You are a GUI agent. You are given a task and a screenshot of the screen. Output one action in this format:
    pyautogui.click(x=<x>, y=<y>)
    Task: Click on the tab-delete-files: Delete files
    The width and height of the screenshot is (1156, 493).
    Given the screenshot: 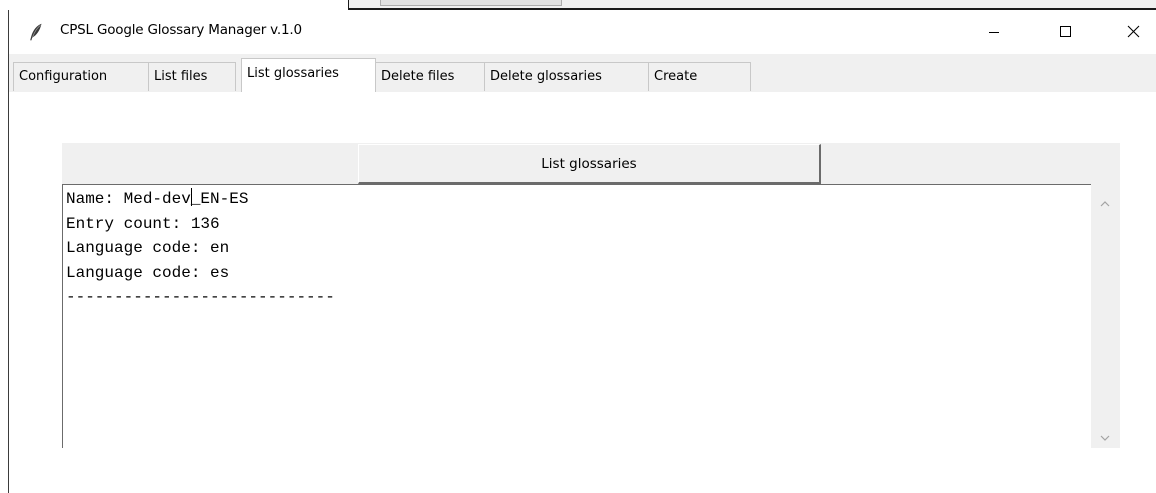 What is the action you would take?
    pyautogui.click(x=430, y=76)
    